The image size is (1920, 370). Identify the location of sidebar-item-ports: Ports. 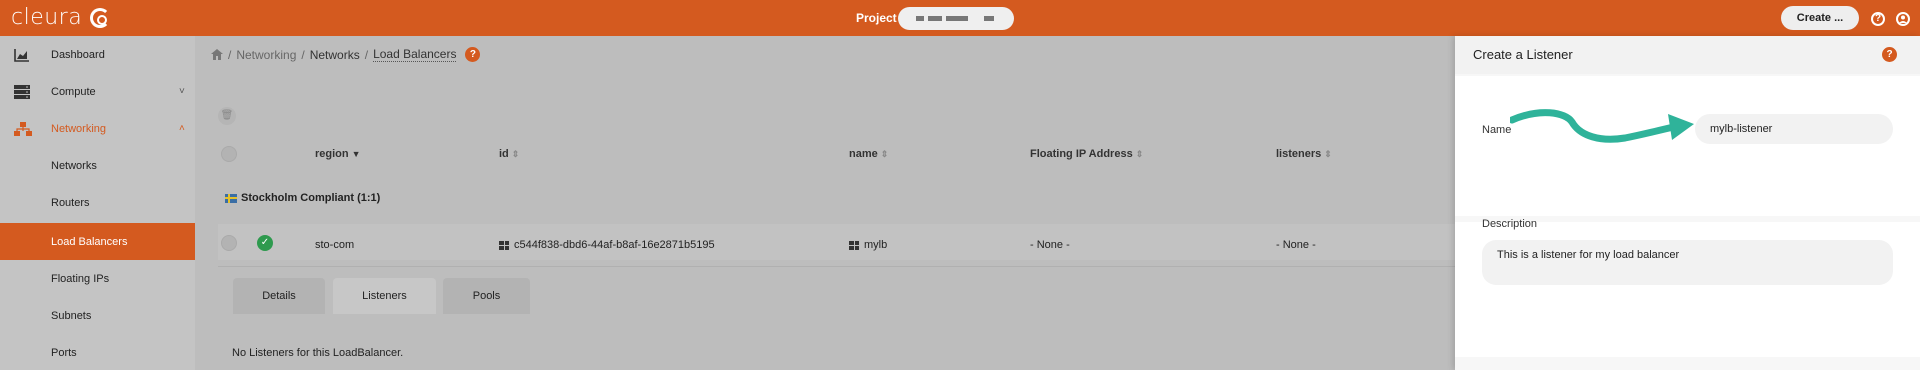
(97, 352).